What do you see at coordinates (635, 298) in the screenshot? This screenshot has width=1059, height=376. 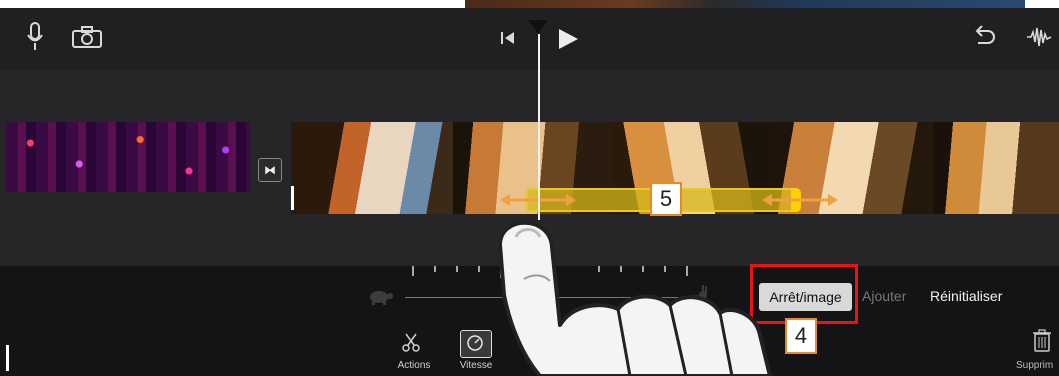 I see `pointing-hand-icon` at bounding box center [635, 298].